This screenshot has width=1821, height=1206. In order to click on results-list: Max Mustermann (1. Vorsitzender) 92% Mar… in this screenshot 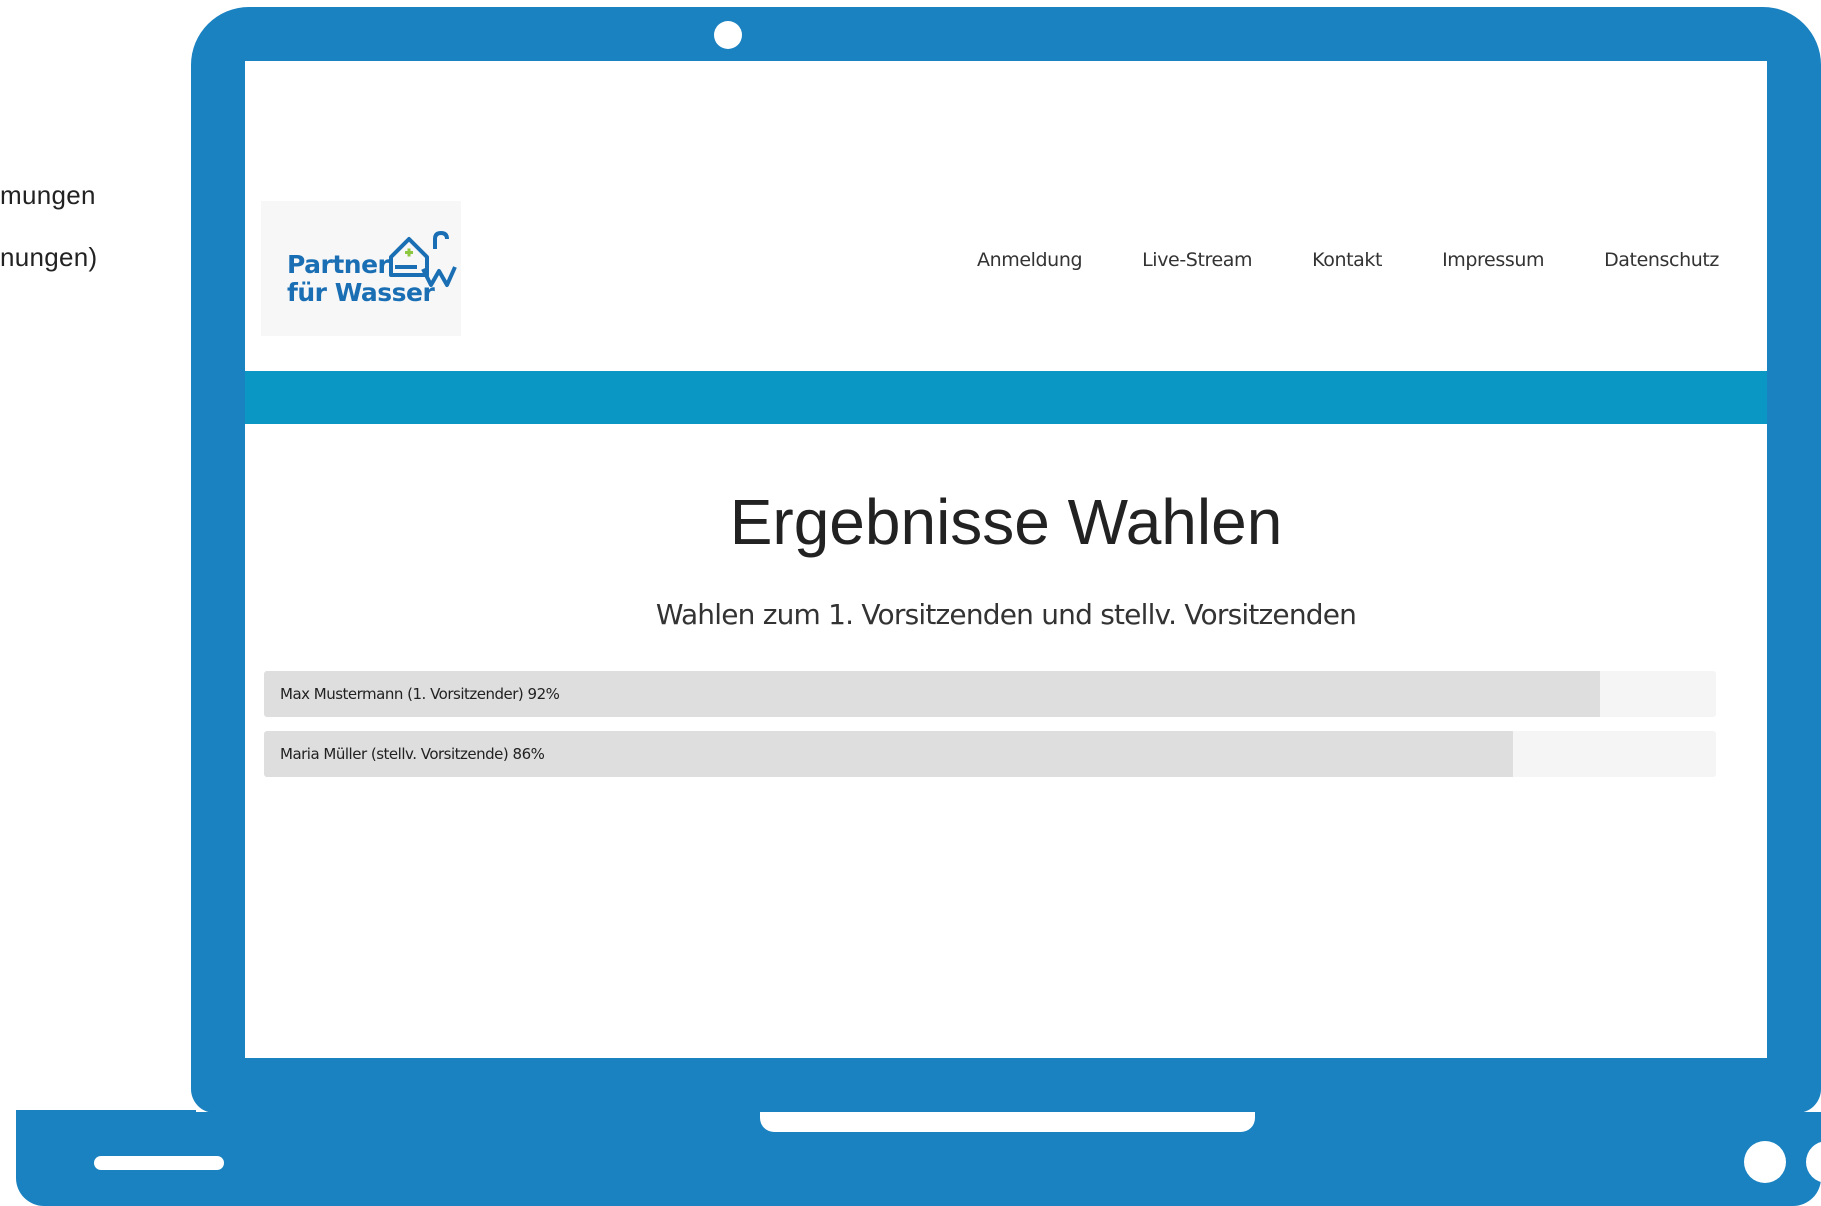, I will do `click(990, 731)`.